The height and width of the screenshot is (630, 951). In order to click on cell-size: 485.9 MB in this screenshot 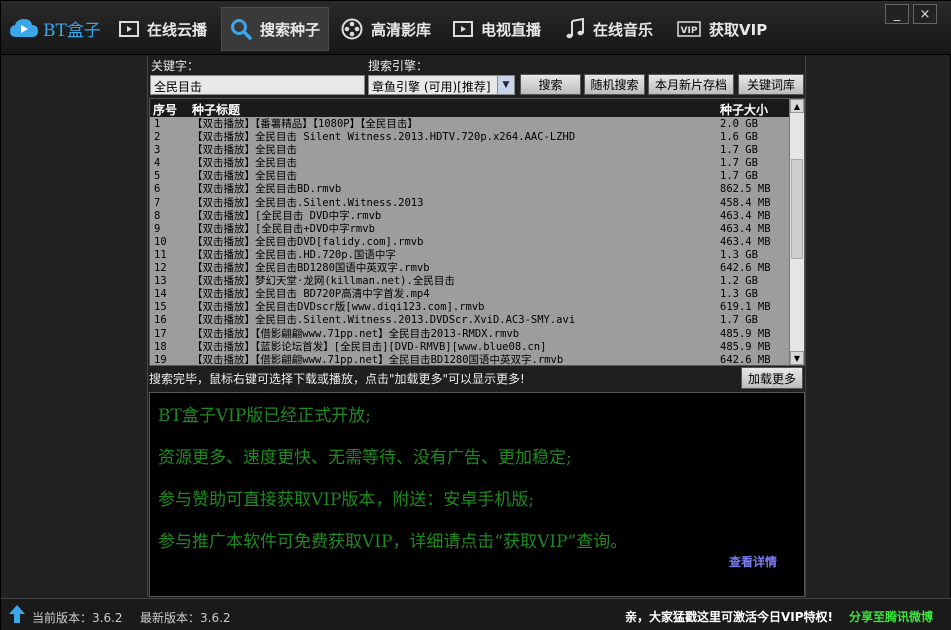, I will do `click(745, 333)`.